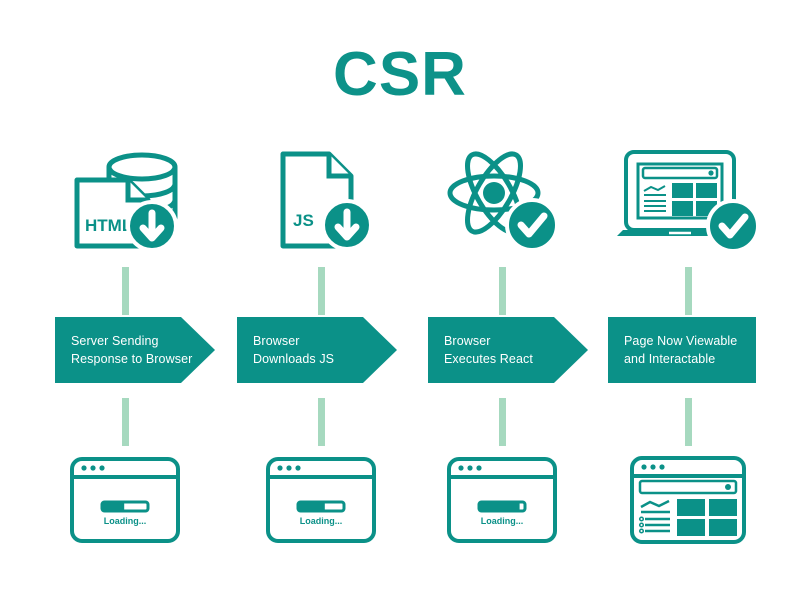 The height and width of the screenshot is (600, 800). Describe the element at coordinates (321, 200) in the screenshot. I see `js-document-download-icon: JS` at that location.